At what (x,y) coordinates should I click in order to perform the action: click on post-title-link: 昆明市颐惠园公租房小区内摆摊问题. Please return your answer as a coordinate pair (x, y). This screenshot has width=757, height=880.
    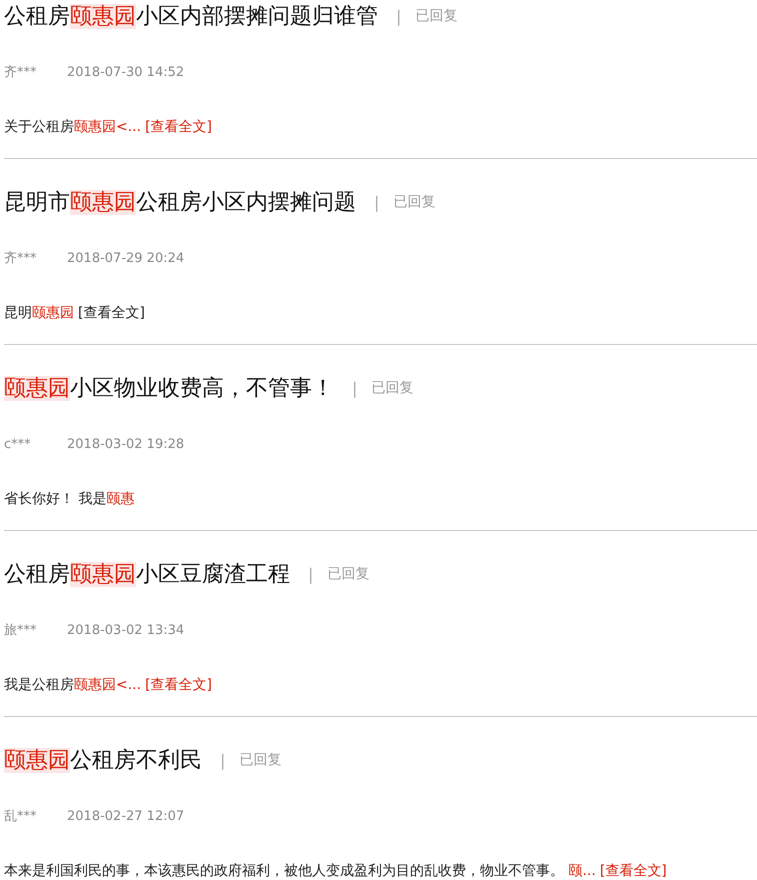
    Looking at the image, I should click on (180, 202).